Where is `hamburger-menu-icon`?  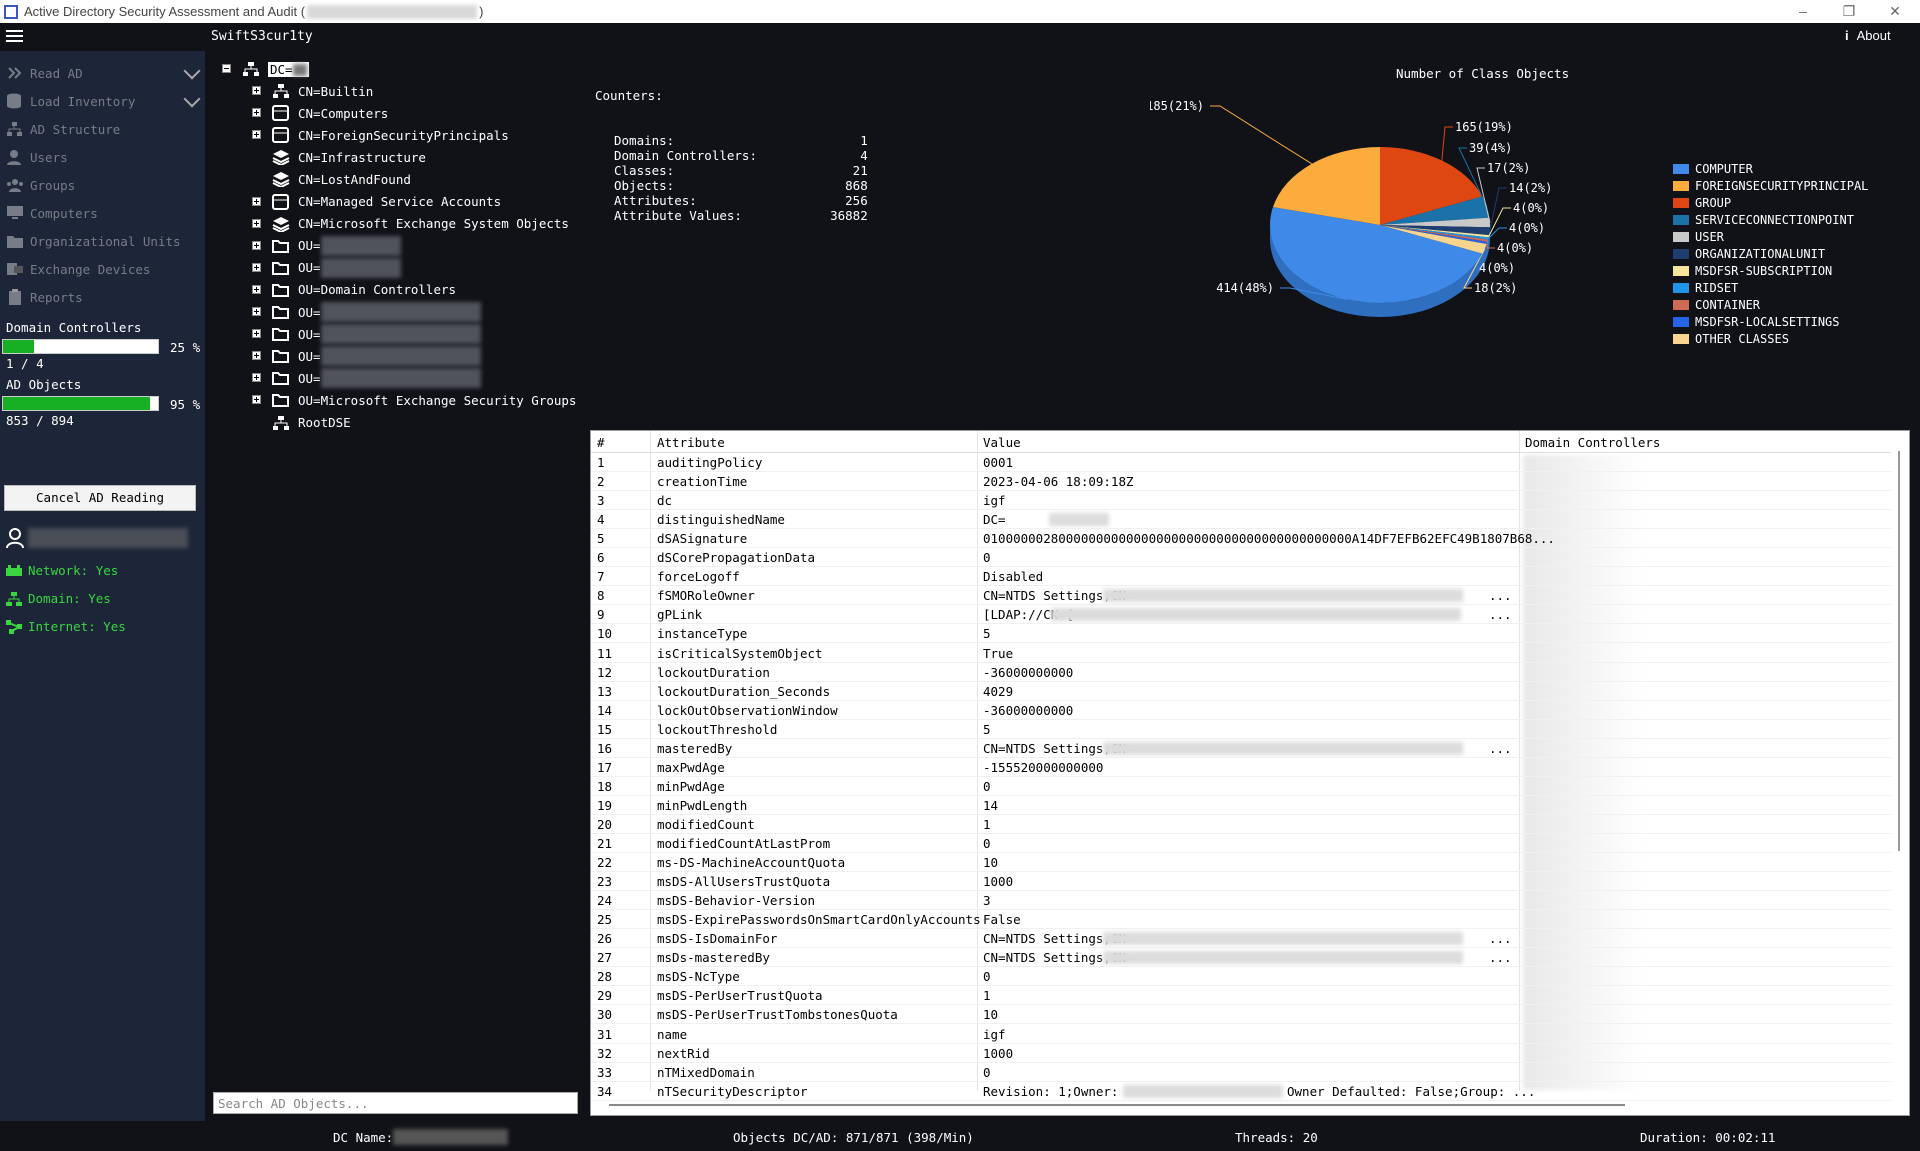
hamburger-menu-icon is located at coordinates (14, 36).